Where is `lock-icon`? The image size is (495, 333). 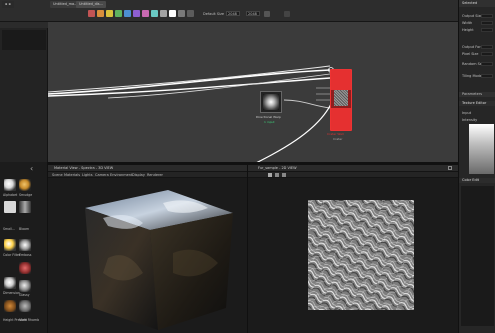 lock-icon is located at coordinates (267, 14).